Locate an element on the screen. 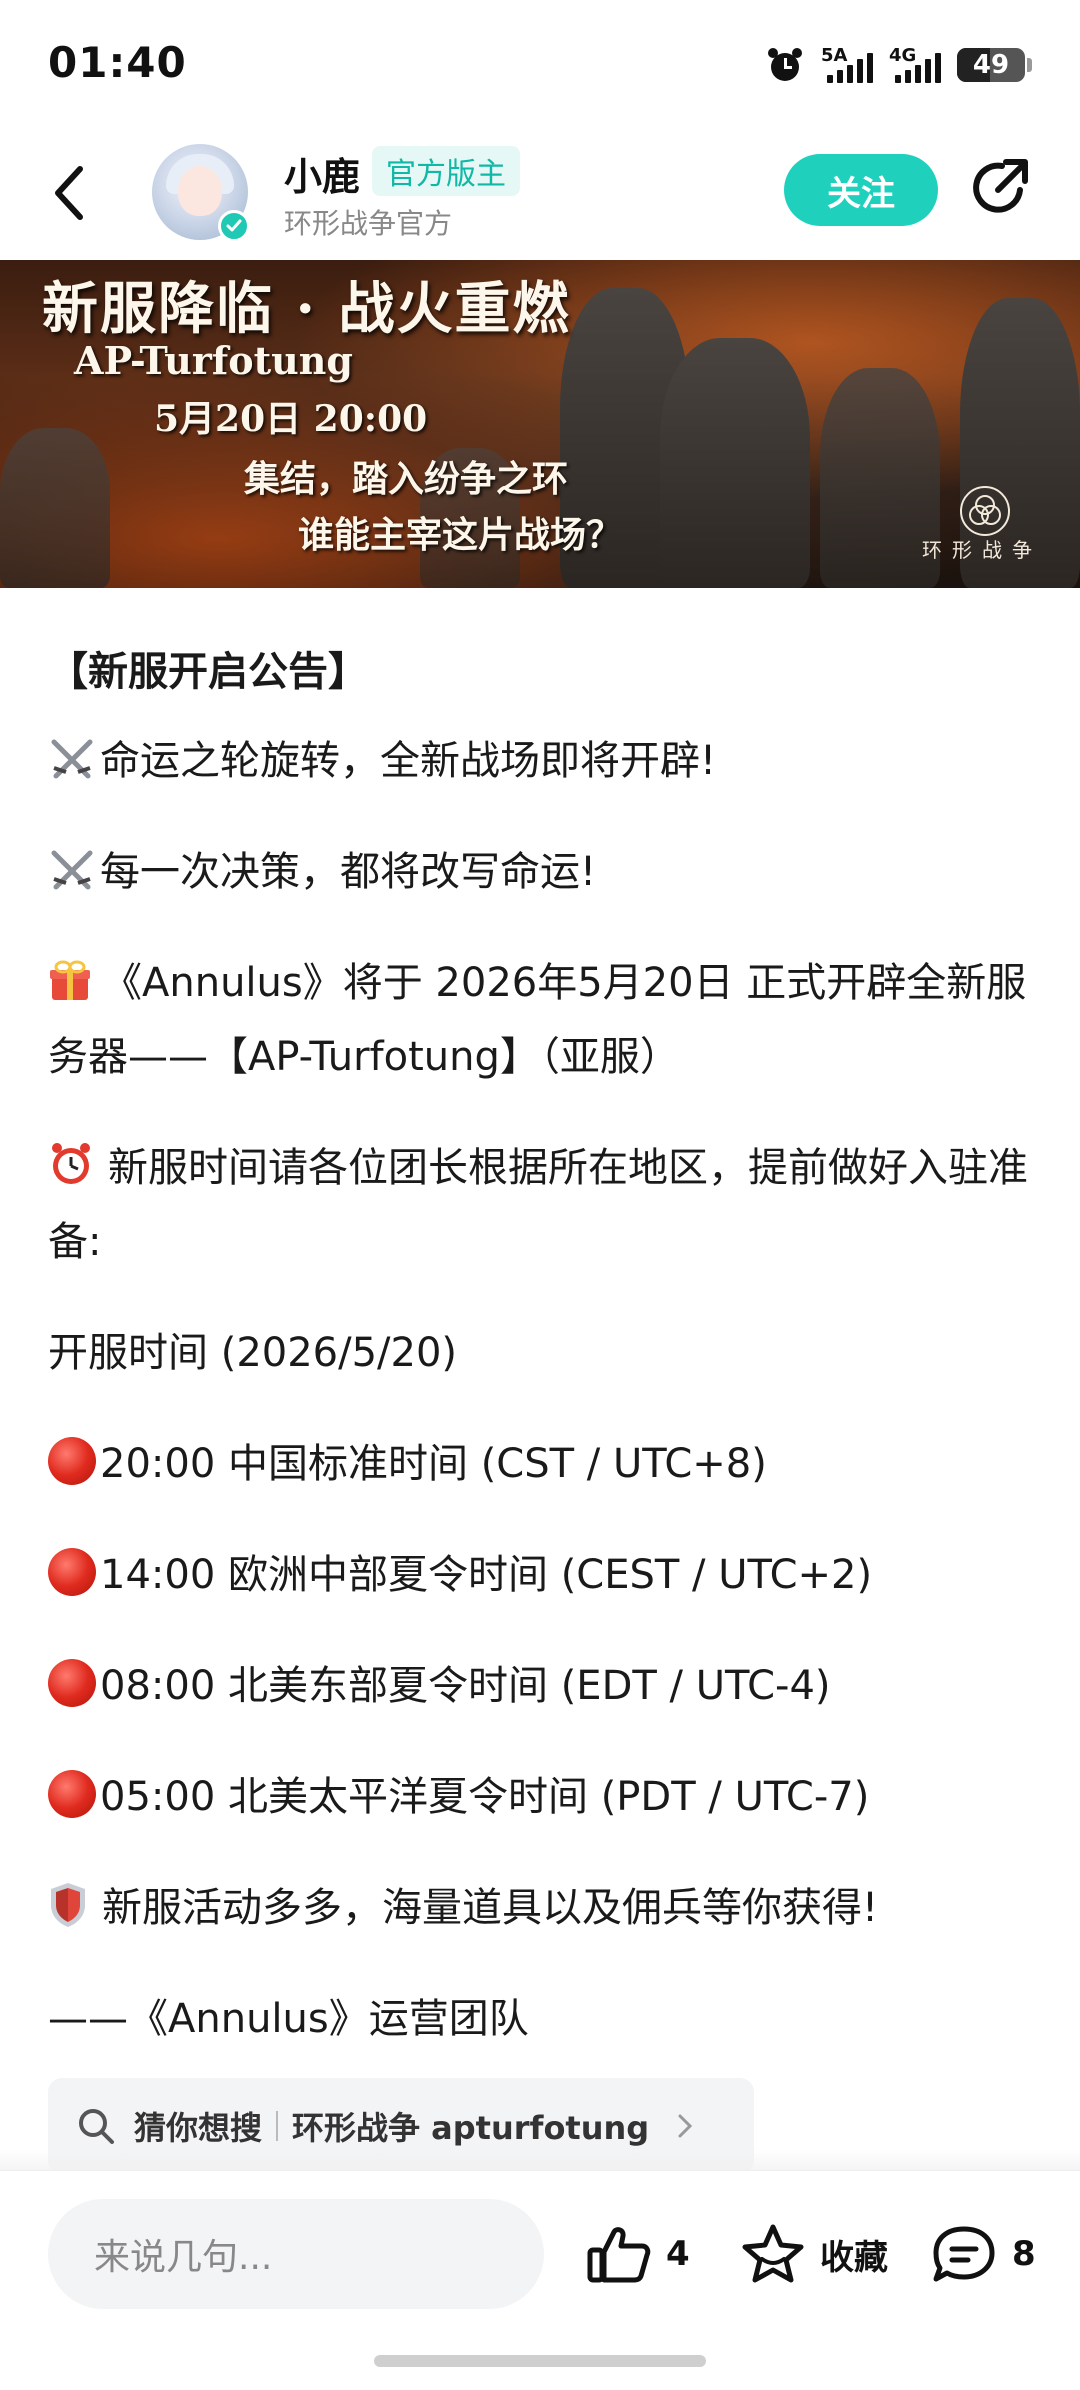  banner-title: 新服降临 · 战火重燃 is located at coordinates (306, 309).